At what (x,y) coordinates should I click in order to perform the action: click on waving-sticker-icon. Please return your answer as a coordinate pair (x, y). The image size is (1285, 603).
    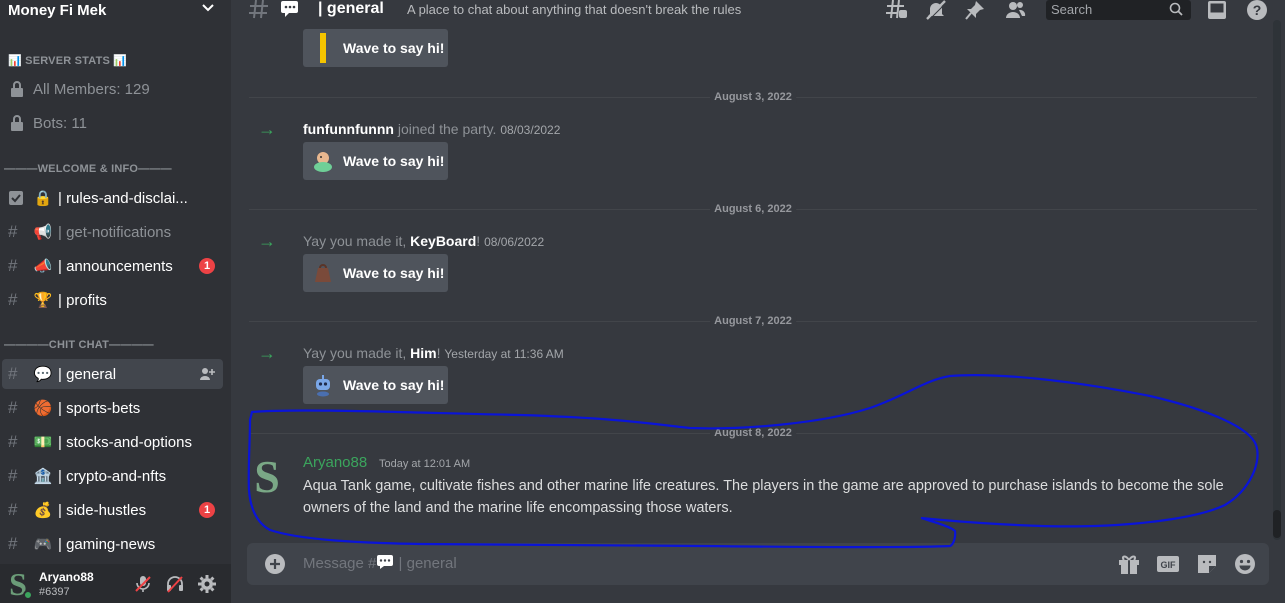
    Looking at the image, I should click on (323, 161).